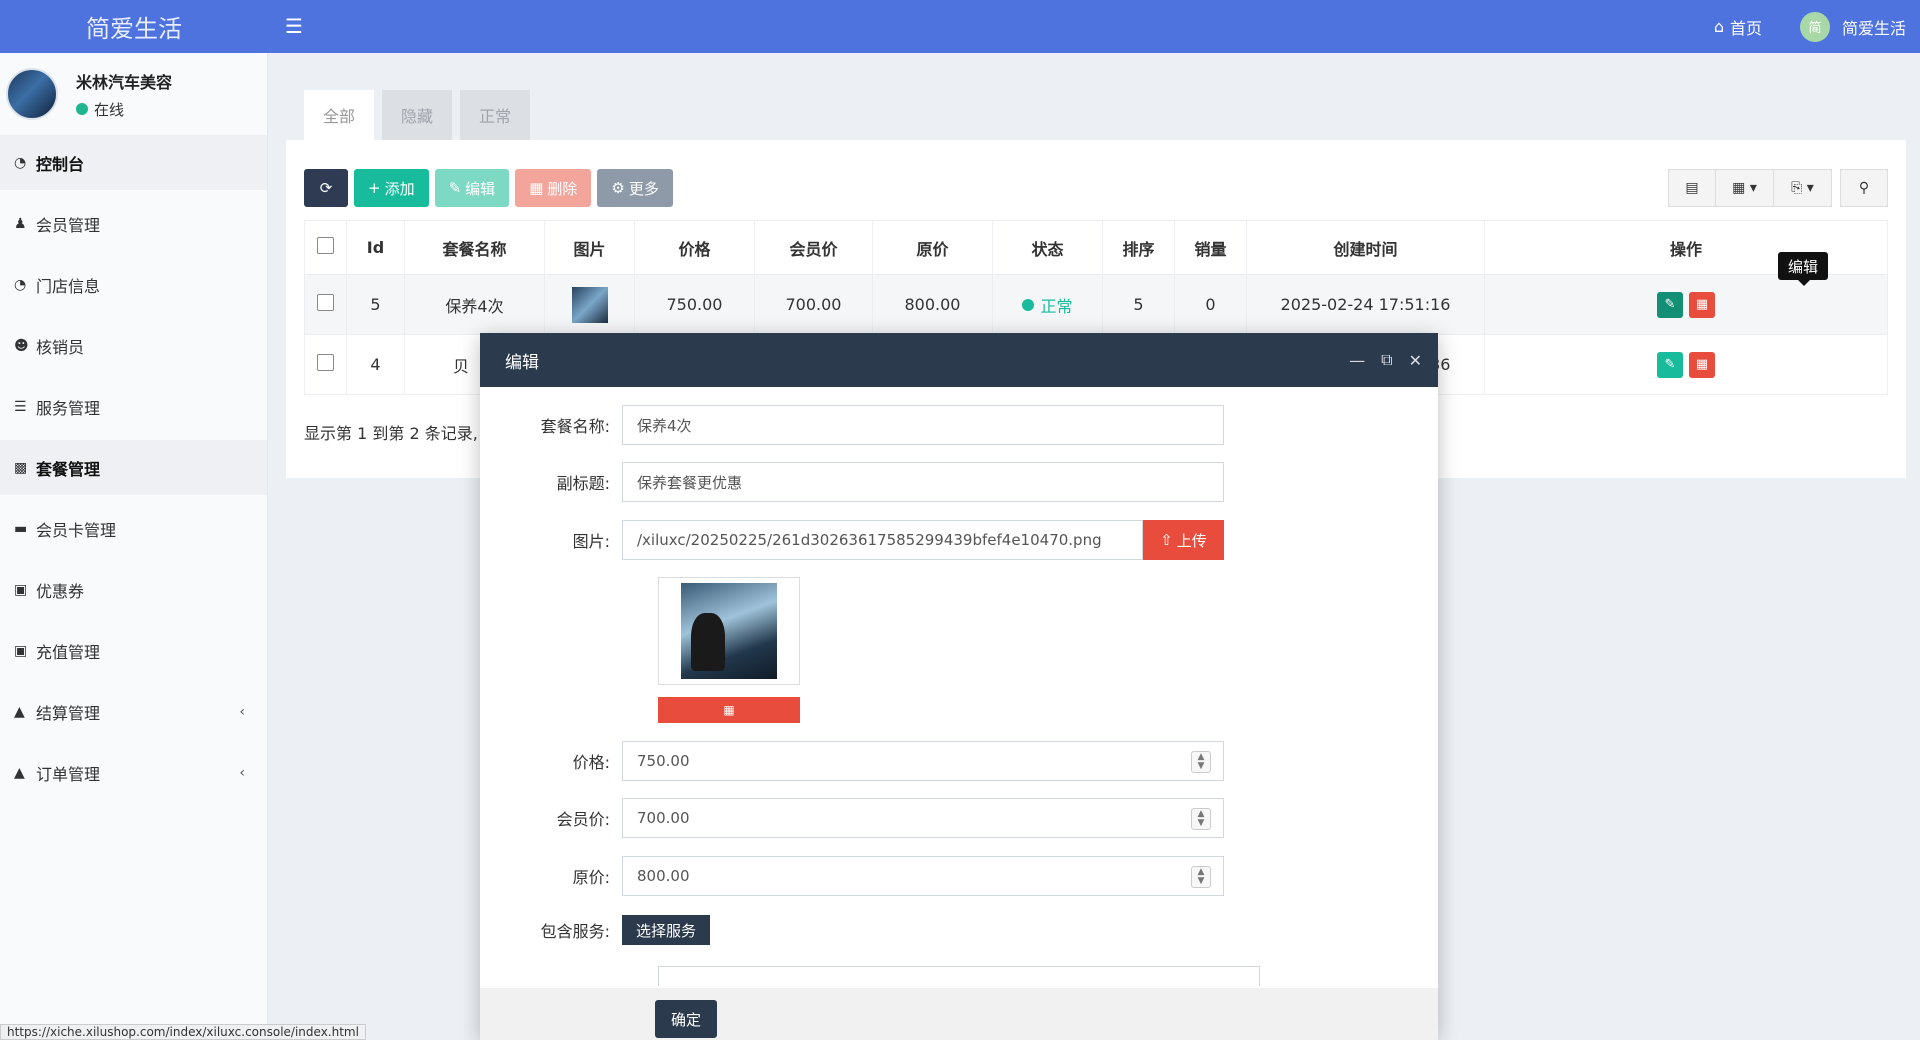 Image resolution: width=1920 pixels, height=1040 pixels. I want to click on col-sales: 销量, so click(1210, 247).